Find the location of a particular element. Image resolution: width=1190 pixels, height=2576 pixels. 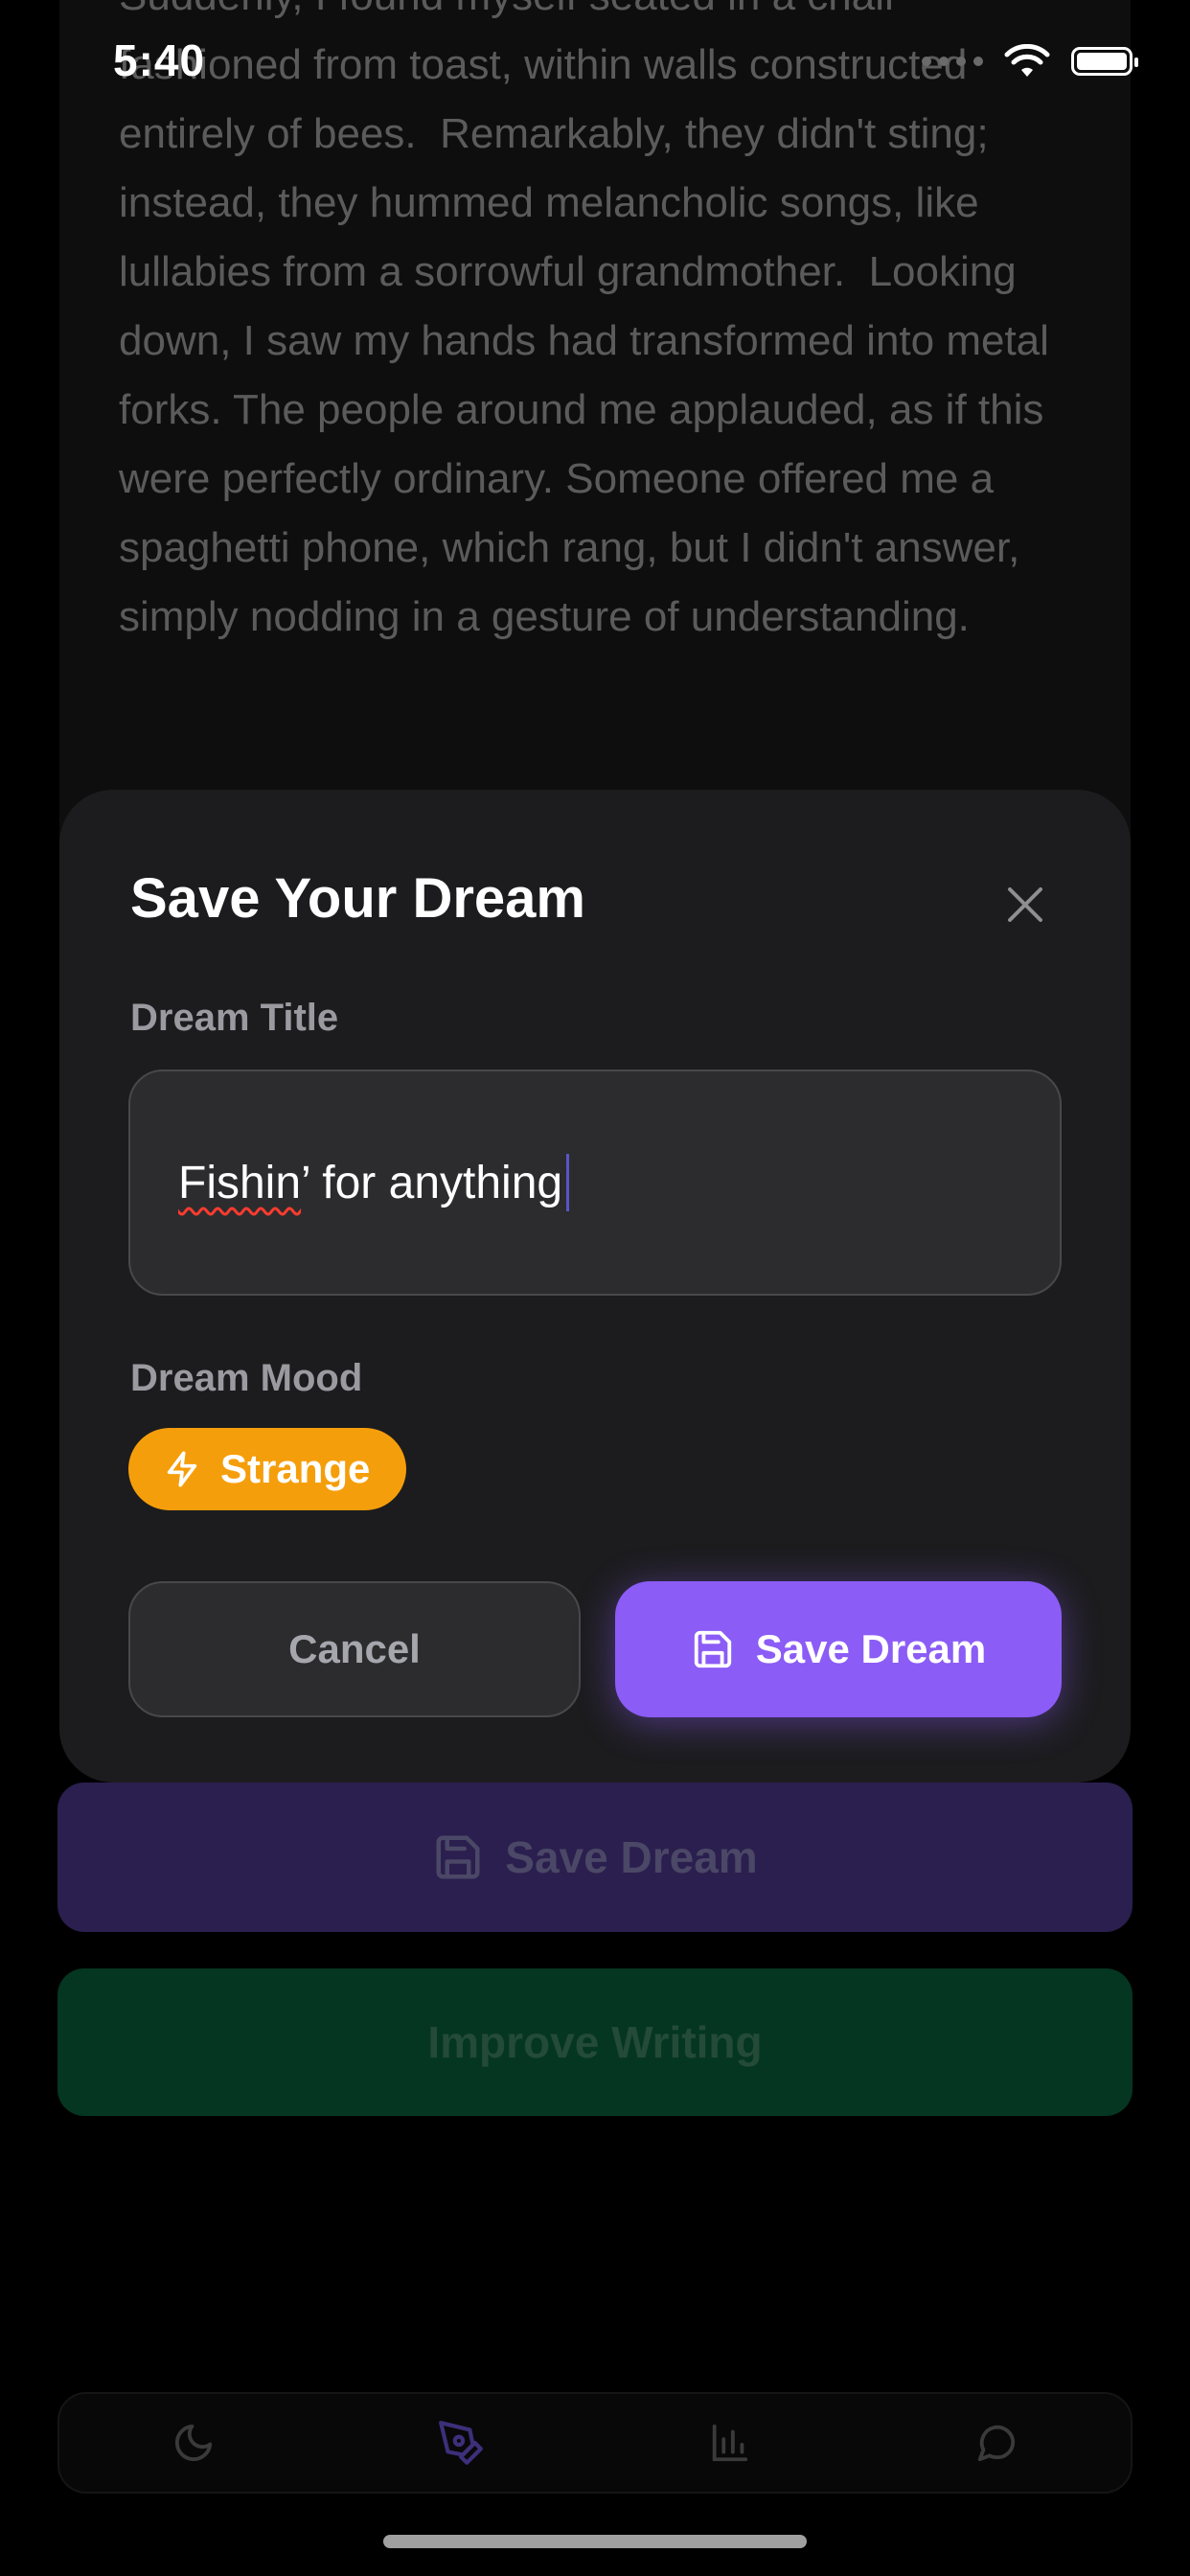

cancel-label: Cancel is located at coordinates (355, 1648).